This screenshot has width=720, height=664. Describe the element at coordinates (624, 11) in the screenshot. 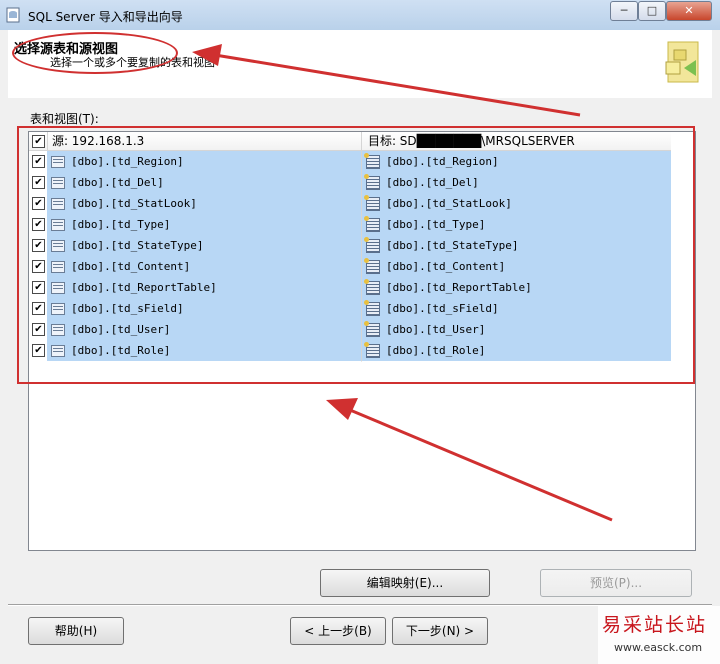

I see `minimize-button: ─` at that location.